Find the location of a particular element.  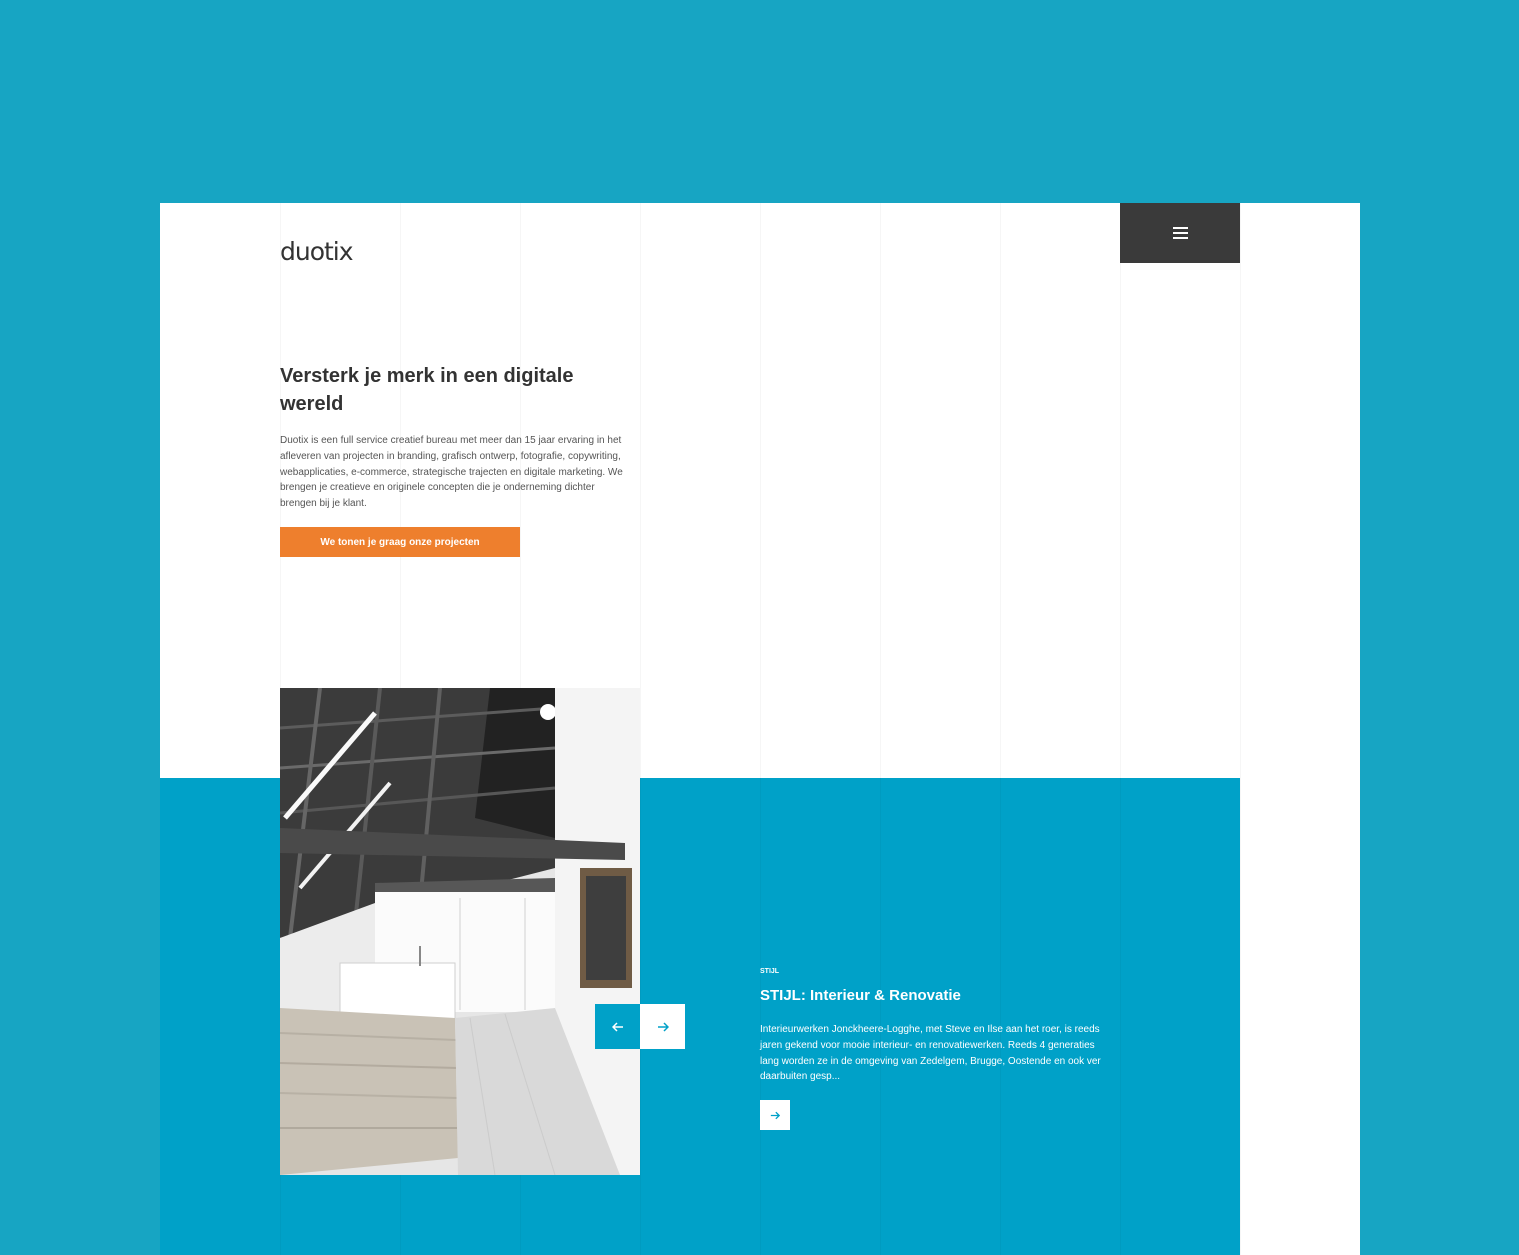

menu-button is located at coordinates (1180, 233).